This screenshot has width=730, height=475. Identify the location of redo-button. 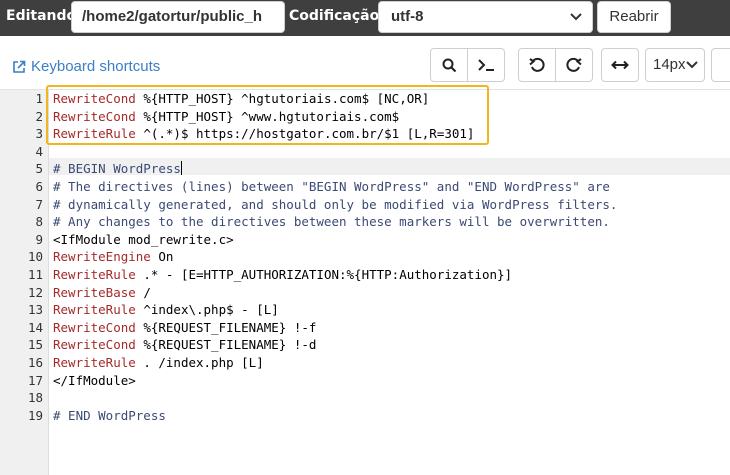
(574, 65).